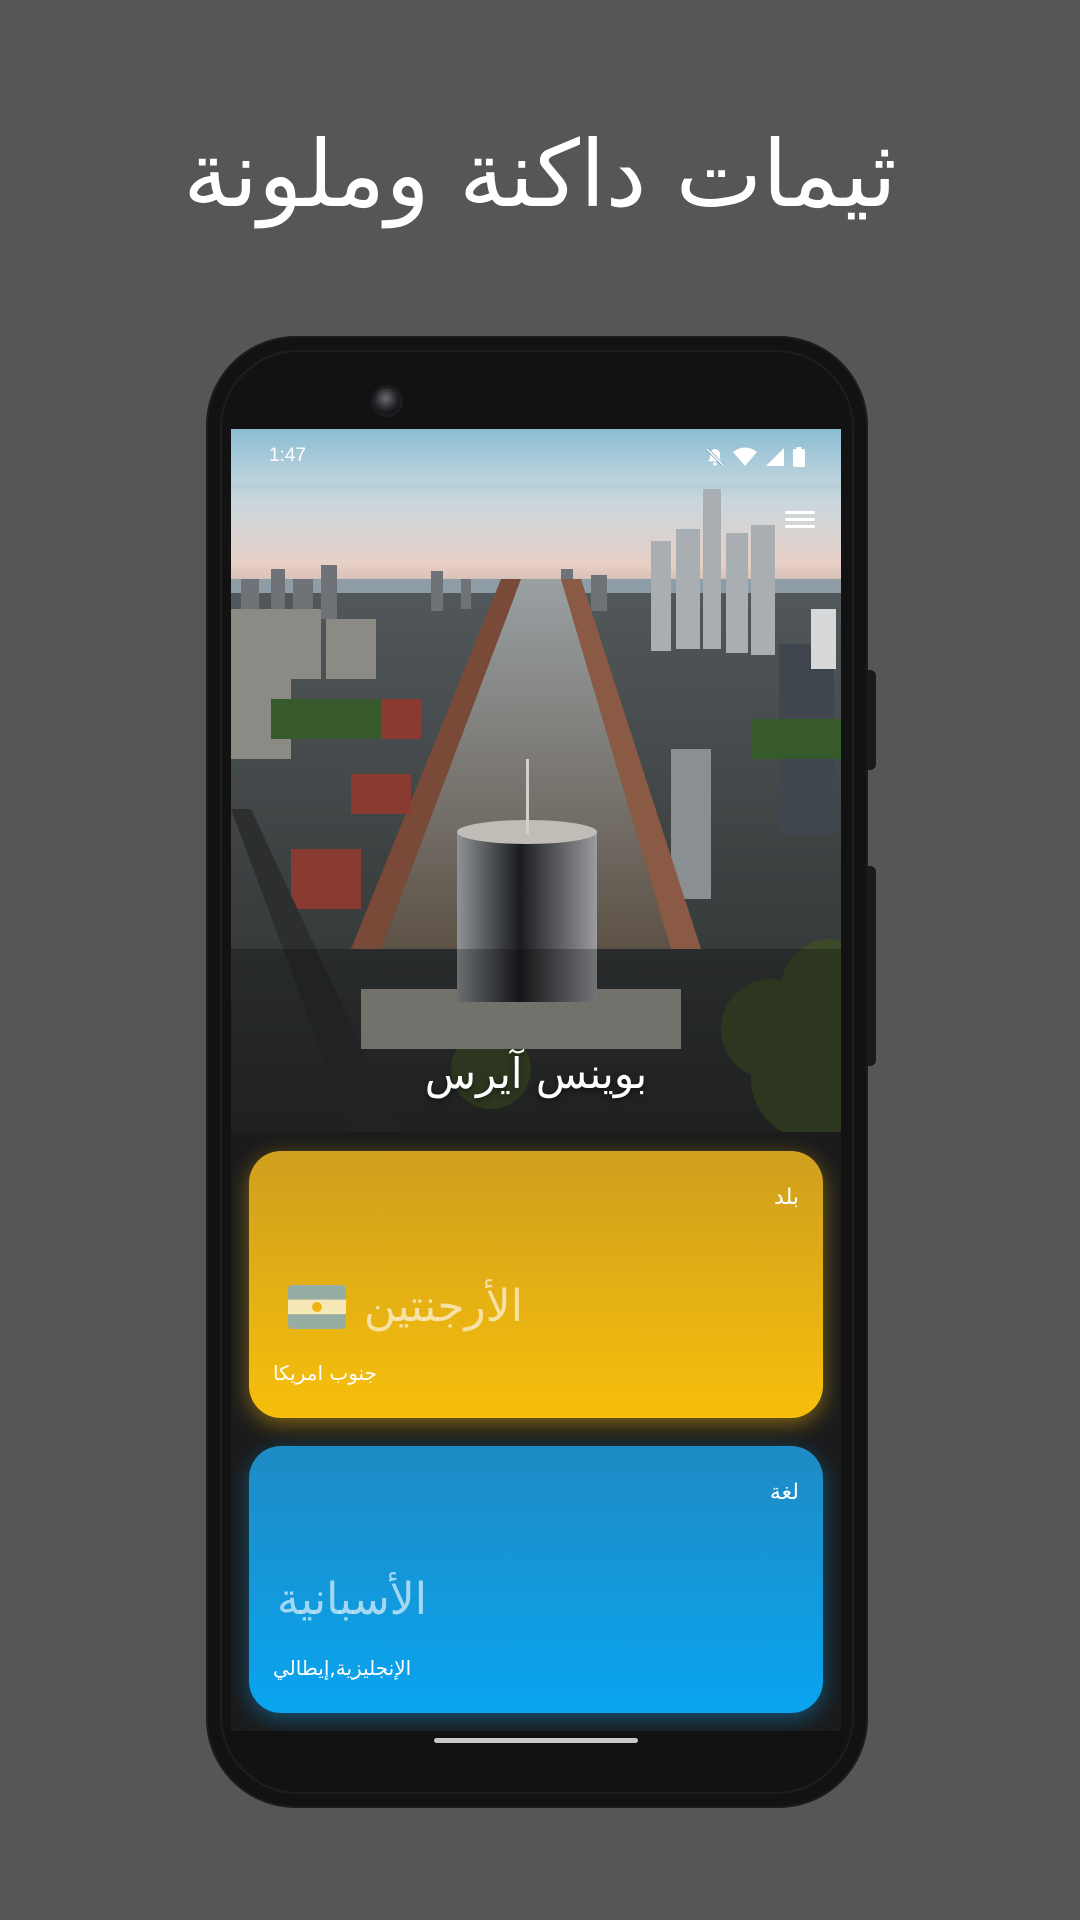 This screenshot has width=1080, height=1920. I want to click on country-value: الأرجنتين, so click(405, 1306).